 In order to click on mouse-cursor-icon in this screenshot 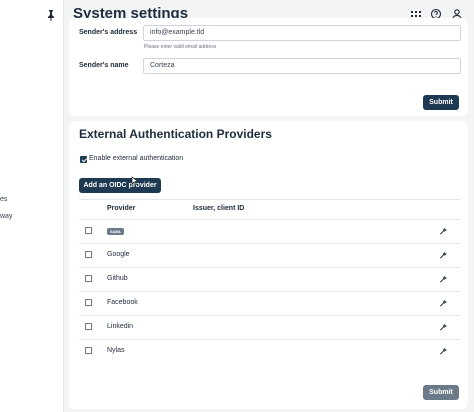, I will do `click(135, 181)`.